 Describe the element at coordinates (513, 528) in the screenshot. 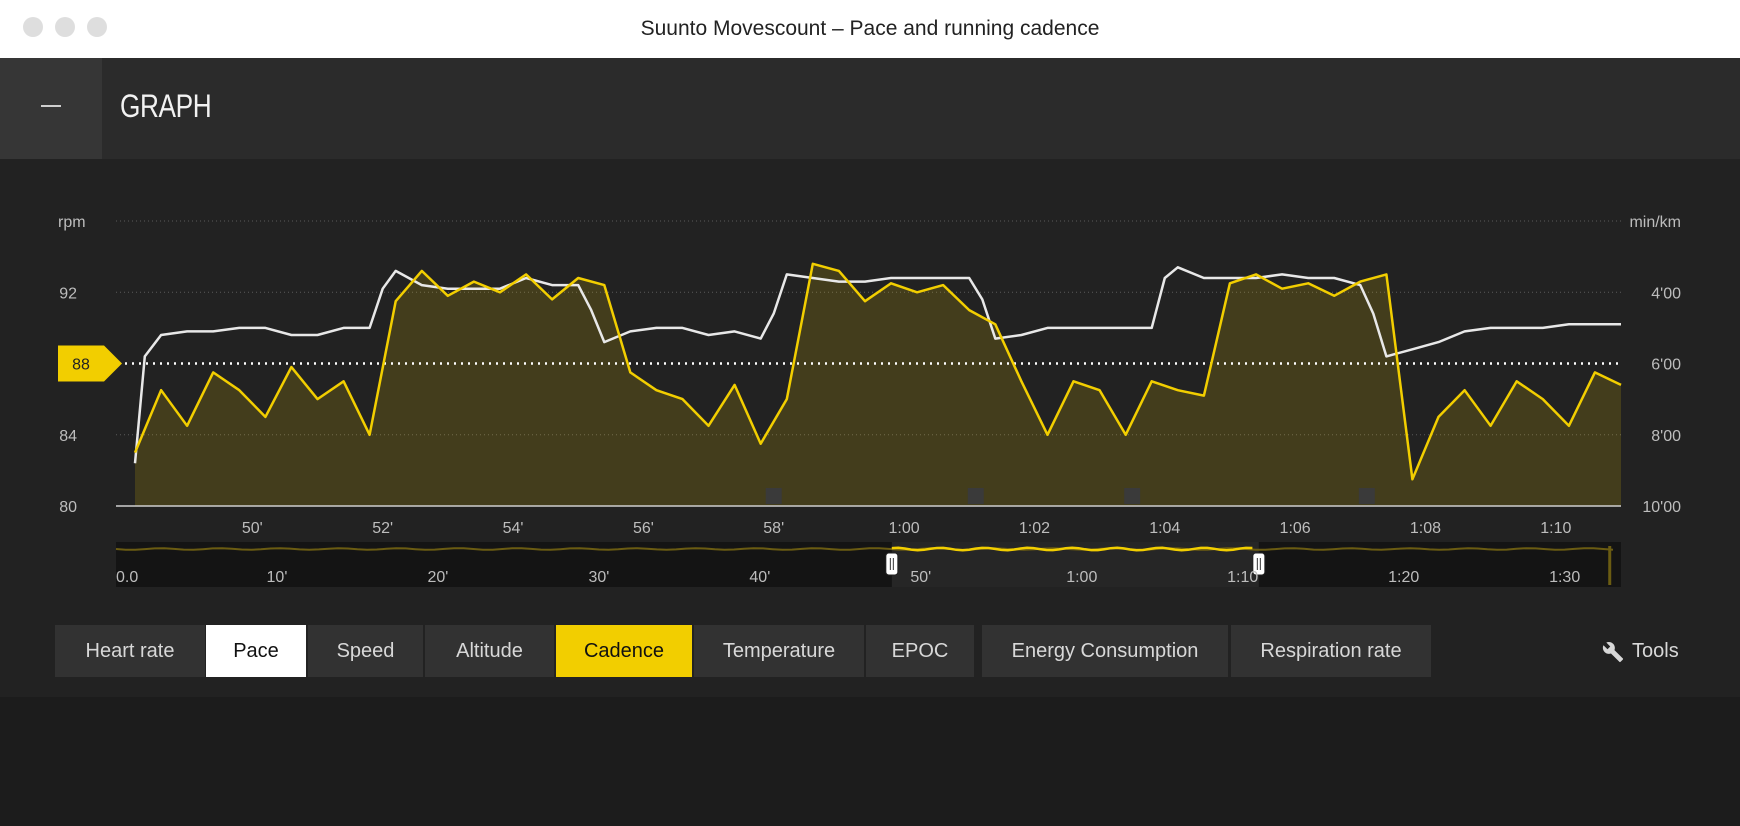

I see `x-axis-tick: 54'` at that location.